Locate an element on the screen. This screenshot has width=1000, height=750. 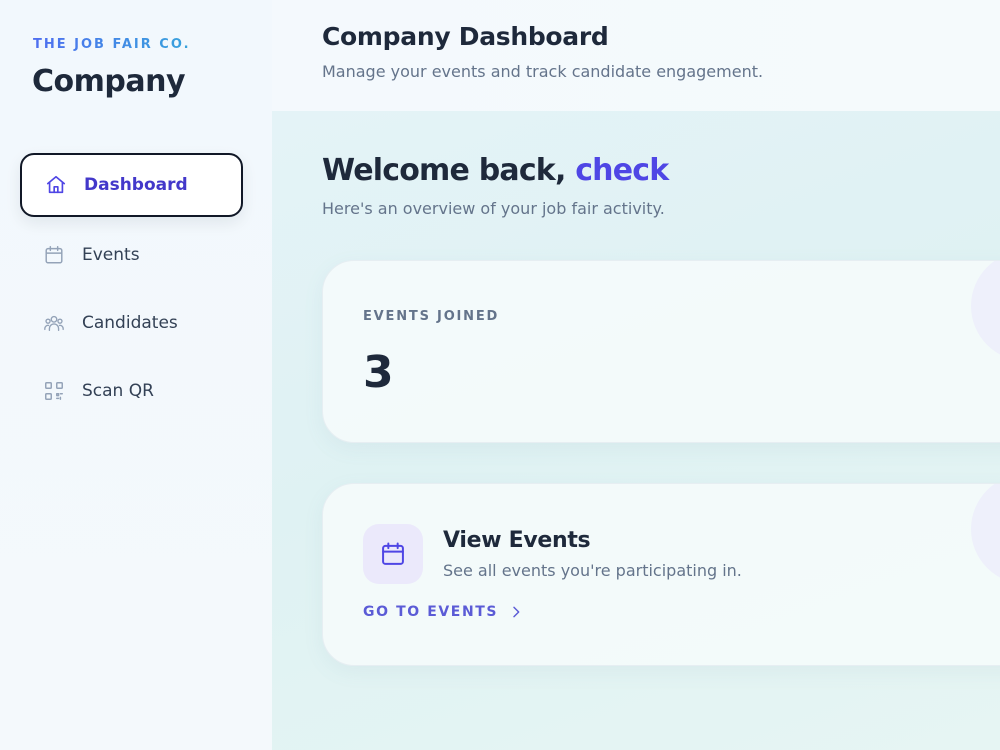
welcome-heading: Welcome back, check is located at coordinates (495, 170).